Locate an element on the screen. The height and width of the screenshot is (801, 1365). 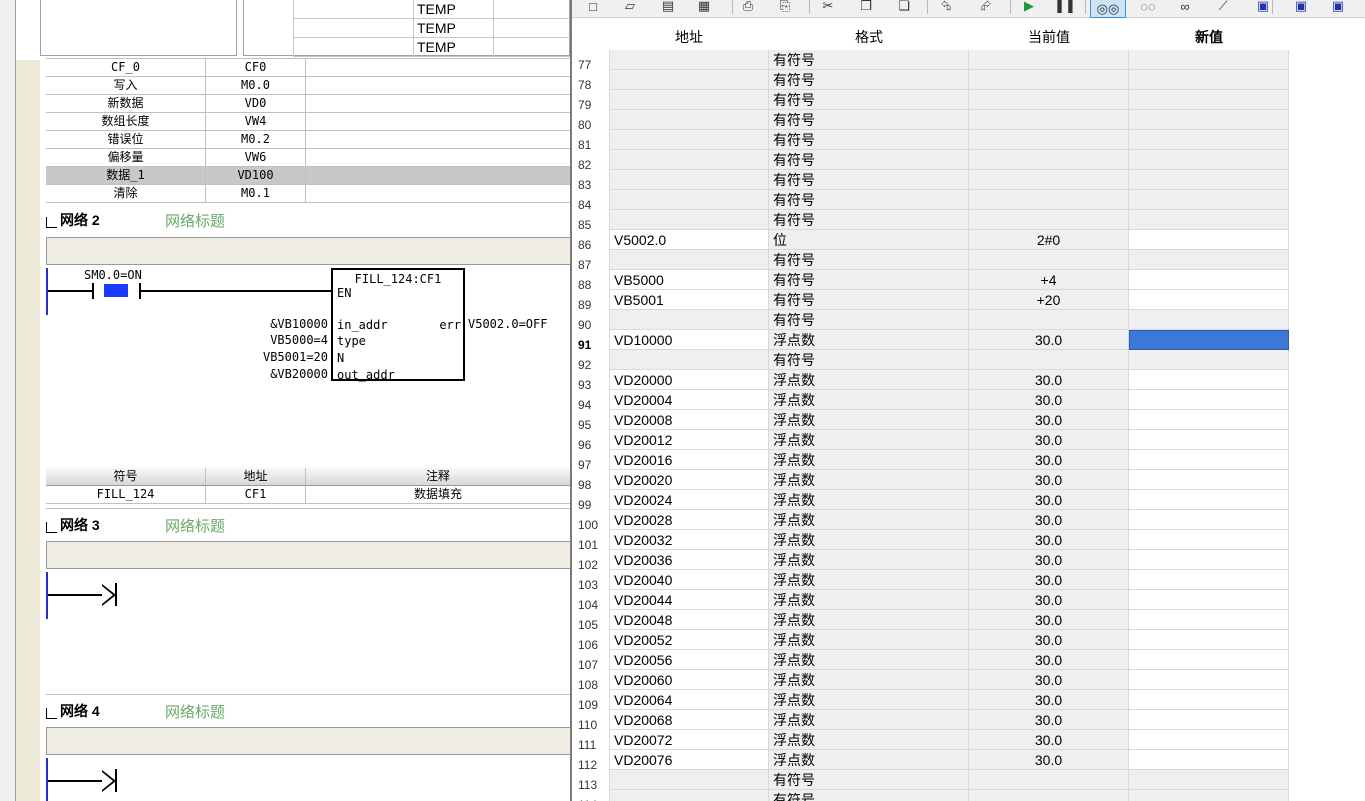
chart-row: 96 VD20012 浮点数 30.0 is located at coordinates (968, 440).